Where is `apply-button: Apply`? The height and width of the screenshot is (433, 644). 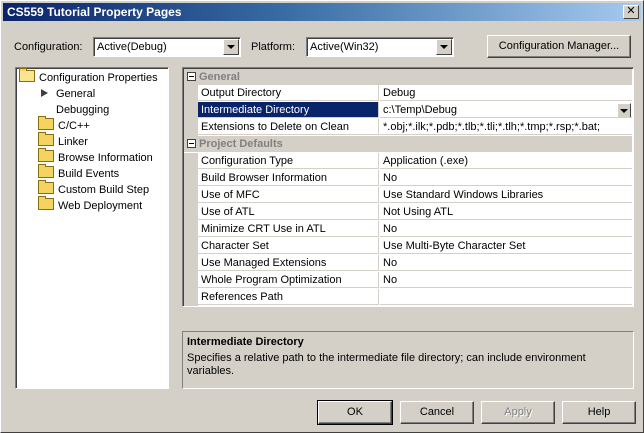 apply-button: Apply is located at coordinates (518, 412).